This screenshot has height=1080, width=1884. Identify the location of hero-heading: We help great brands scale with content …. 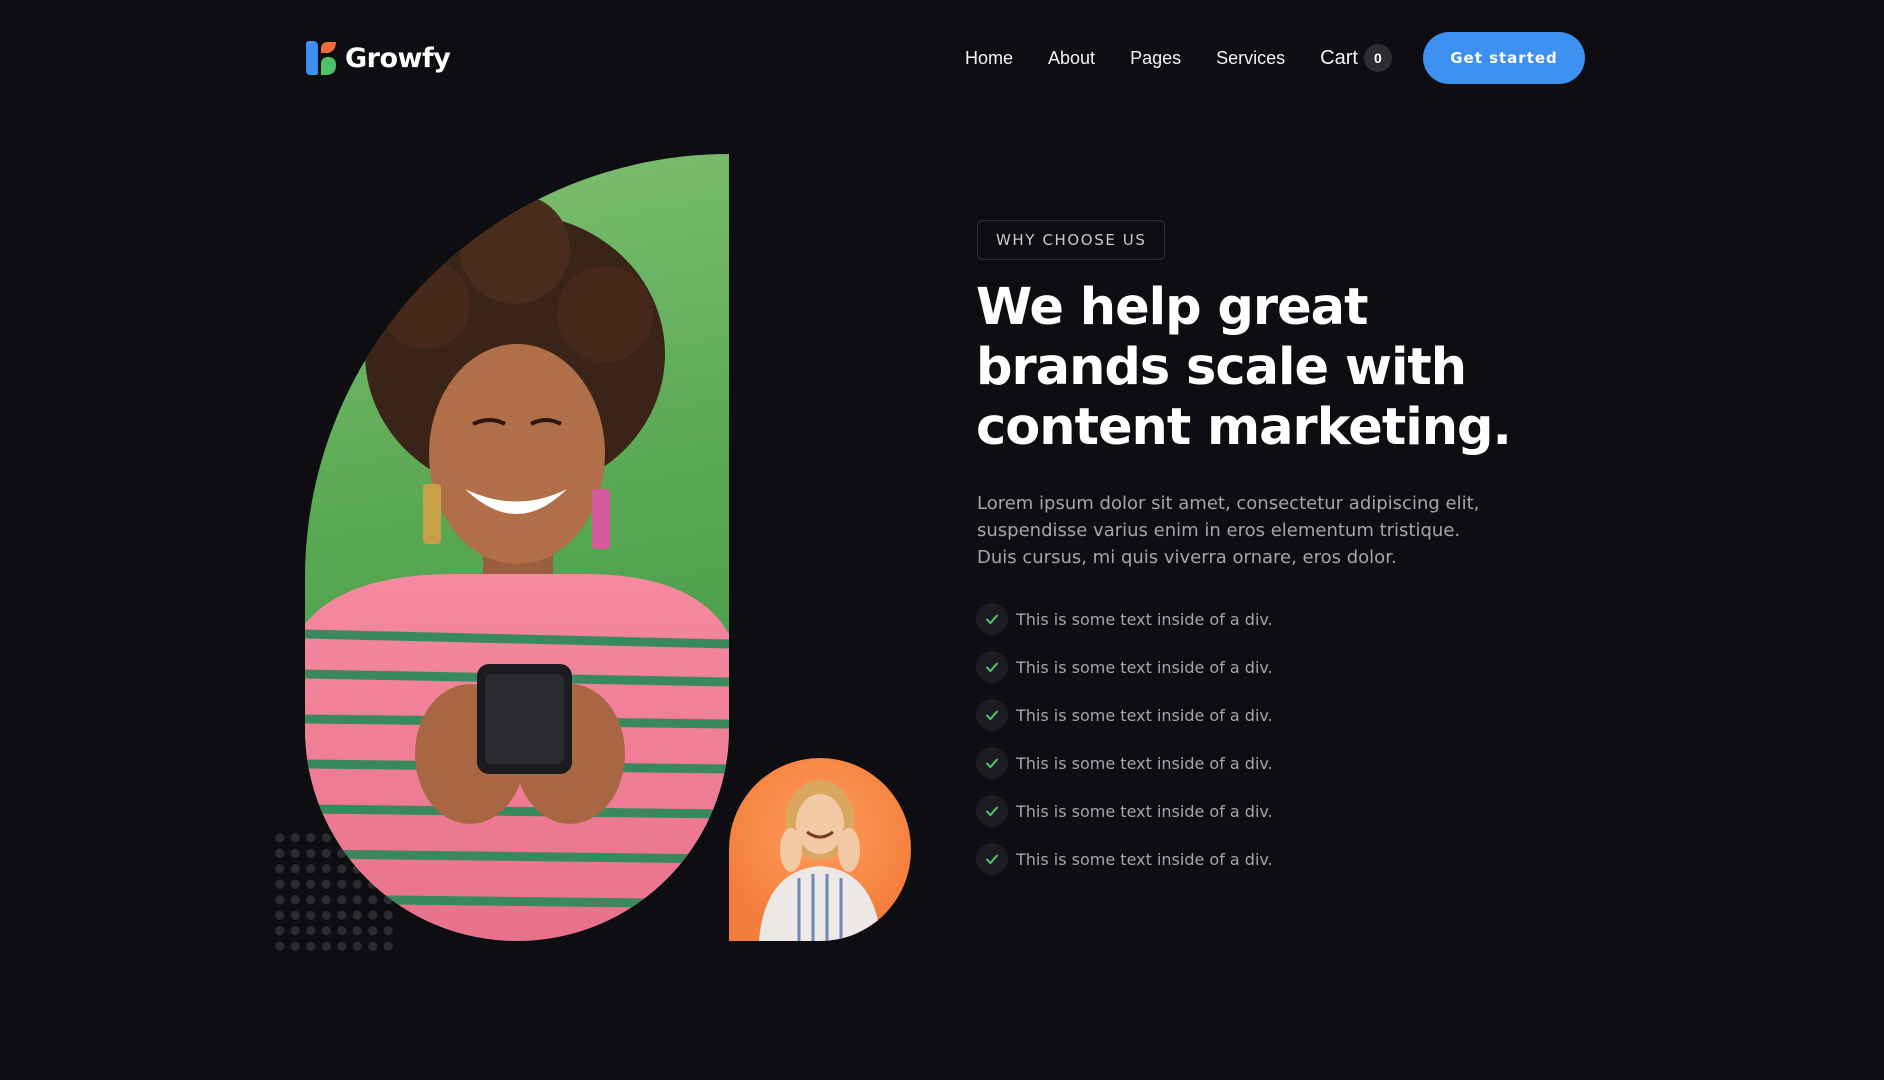
(1244, 367).